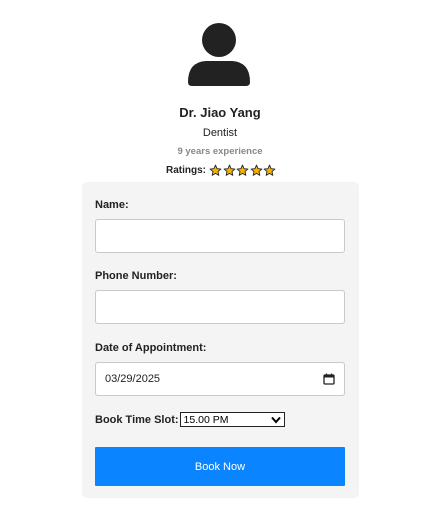 This screenshot has width=425, height=529. What do you see at coordinates (151, 348) in the screenshot?
I see `date-label: Date of Appointment:` at bounding box center [151, 348].